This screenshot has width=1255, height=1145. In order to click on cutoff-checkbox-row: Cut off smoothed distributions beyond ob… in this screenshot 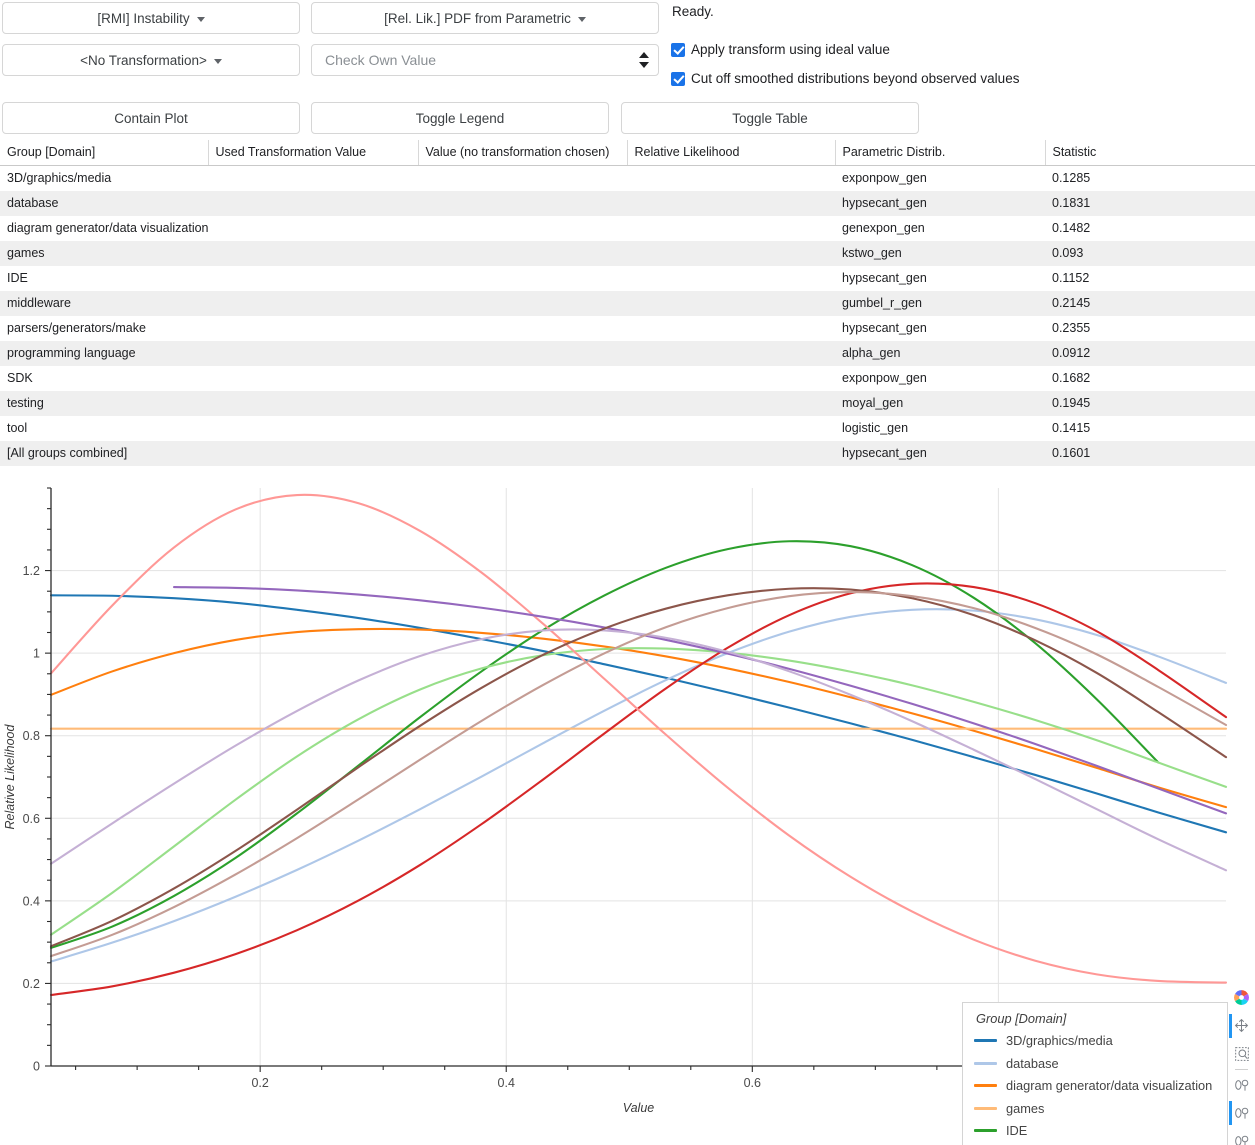, I will do `click(845, 78)`.